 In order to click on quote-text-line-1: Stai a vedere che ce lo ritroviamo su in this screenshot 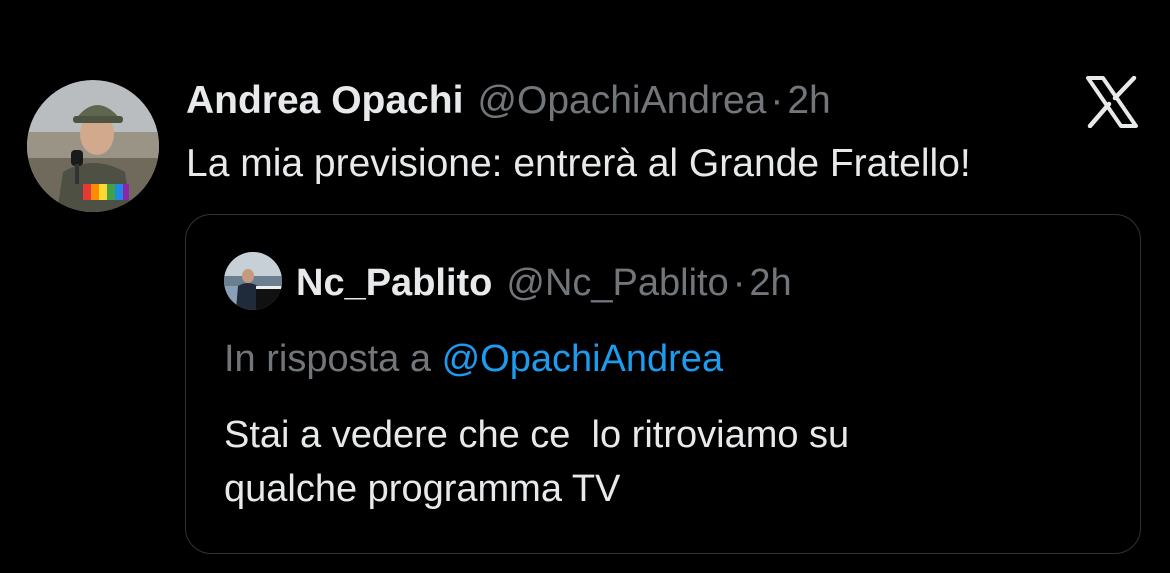, I will do `click(537, 435)`.